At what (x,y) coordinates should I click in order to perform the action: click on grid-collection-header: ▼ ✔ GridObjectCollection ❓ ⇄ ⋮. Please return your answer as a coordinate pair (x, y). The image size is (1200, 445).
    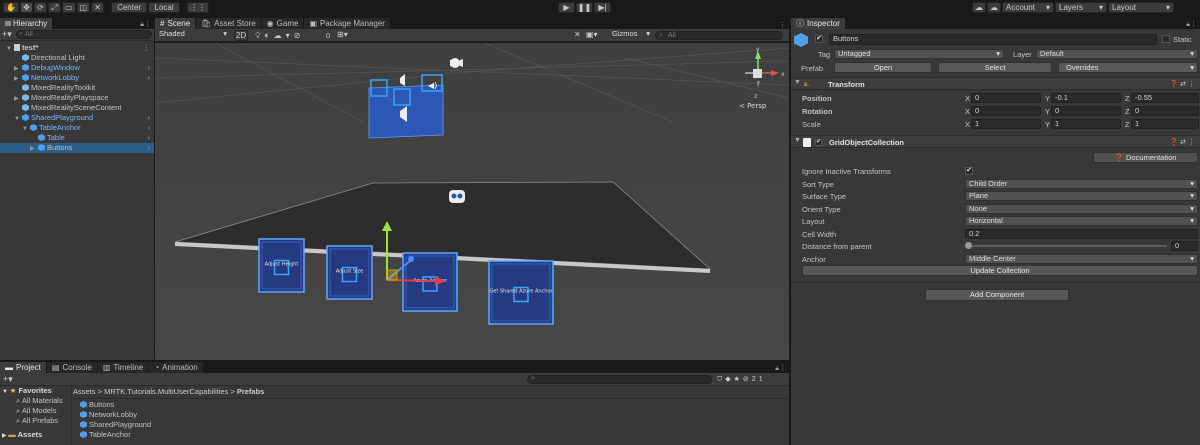
    Looking at the image, I should click on (995, 141).